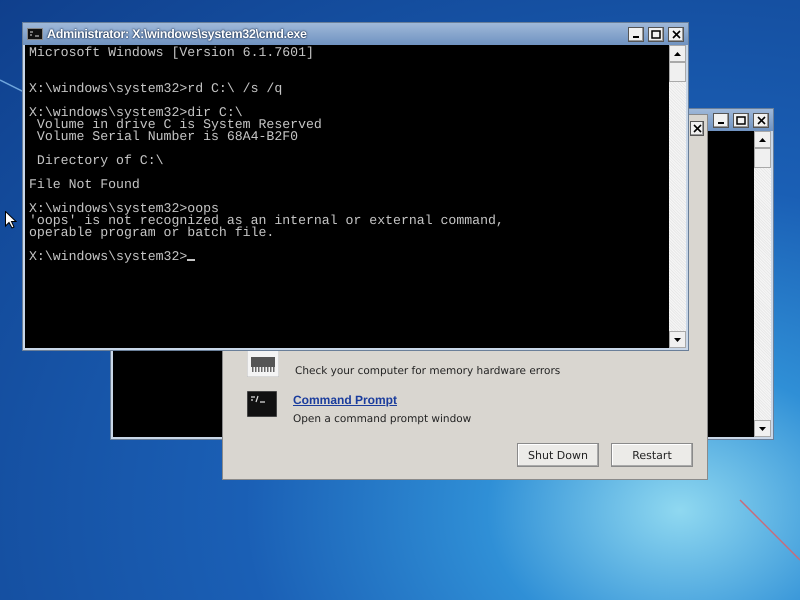 This screenshot has height=600, width=800. Describe the element at coordinates (267, 221) in the screenshot. I see `console-line: 'oops' is not recognized as an internal or external command,` at that location.